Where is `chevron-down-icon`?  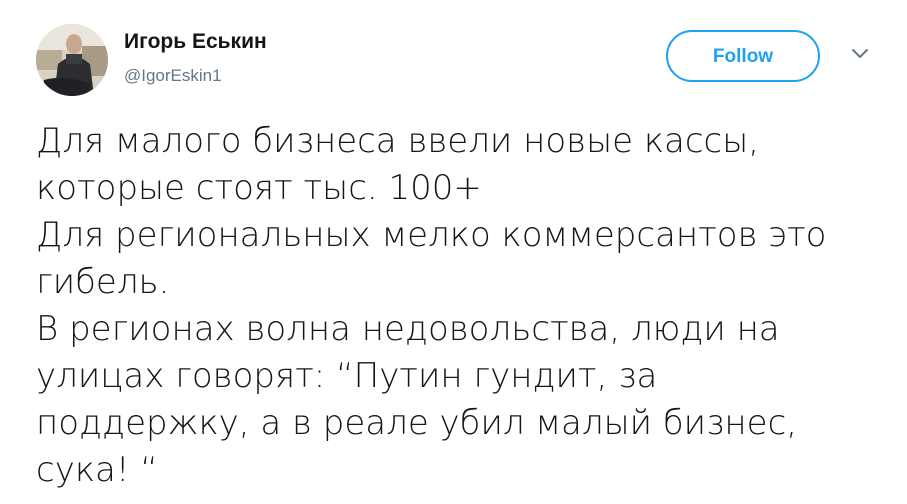
chevron-down-icon is located at coordinates (860, 54).